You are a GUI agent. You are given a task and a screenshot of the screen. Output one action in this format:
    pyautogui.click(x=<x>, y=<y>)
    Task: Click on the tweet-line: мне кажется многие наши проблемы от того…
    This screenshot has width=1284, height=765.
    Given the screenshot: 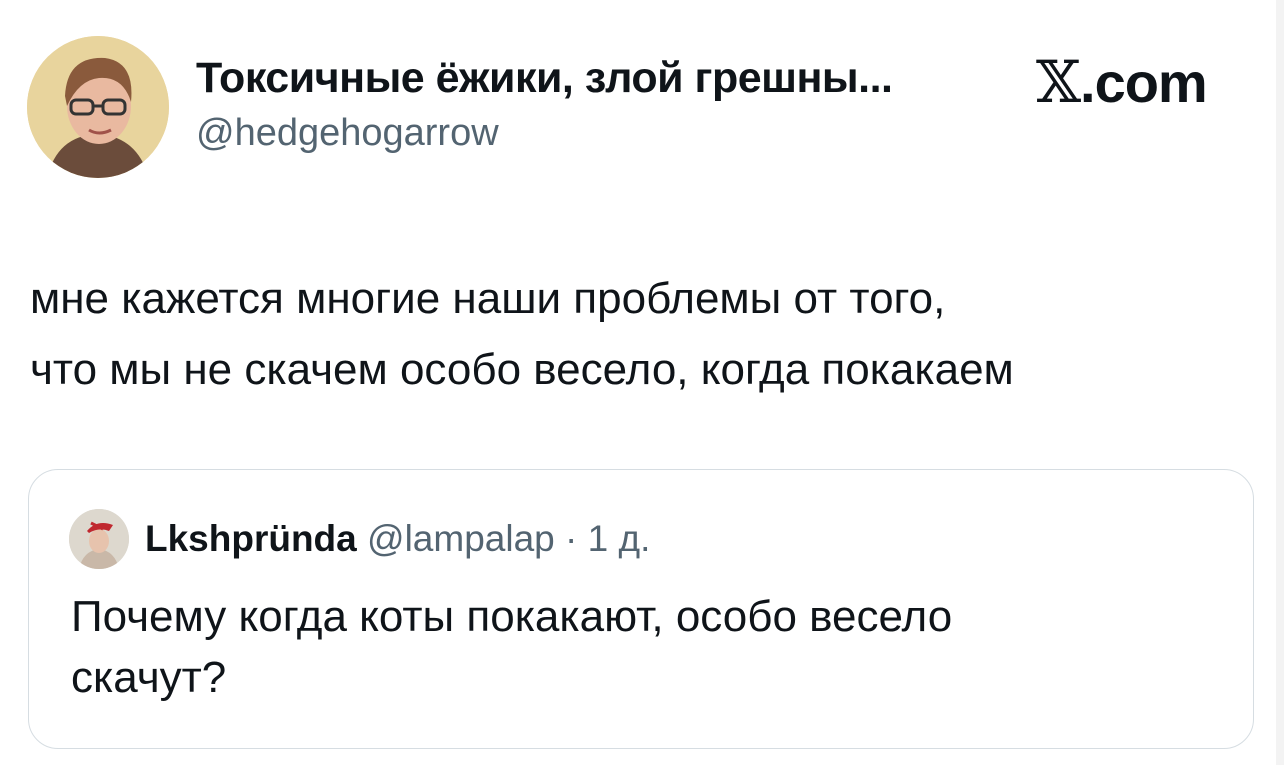 What is the action you would take?
    pyautogui.click(x=488, y=298)
    